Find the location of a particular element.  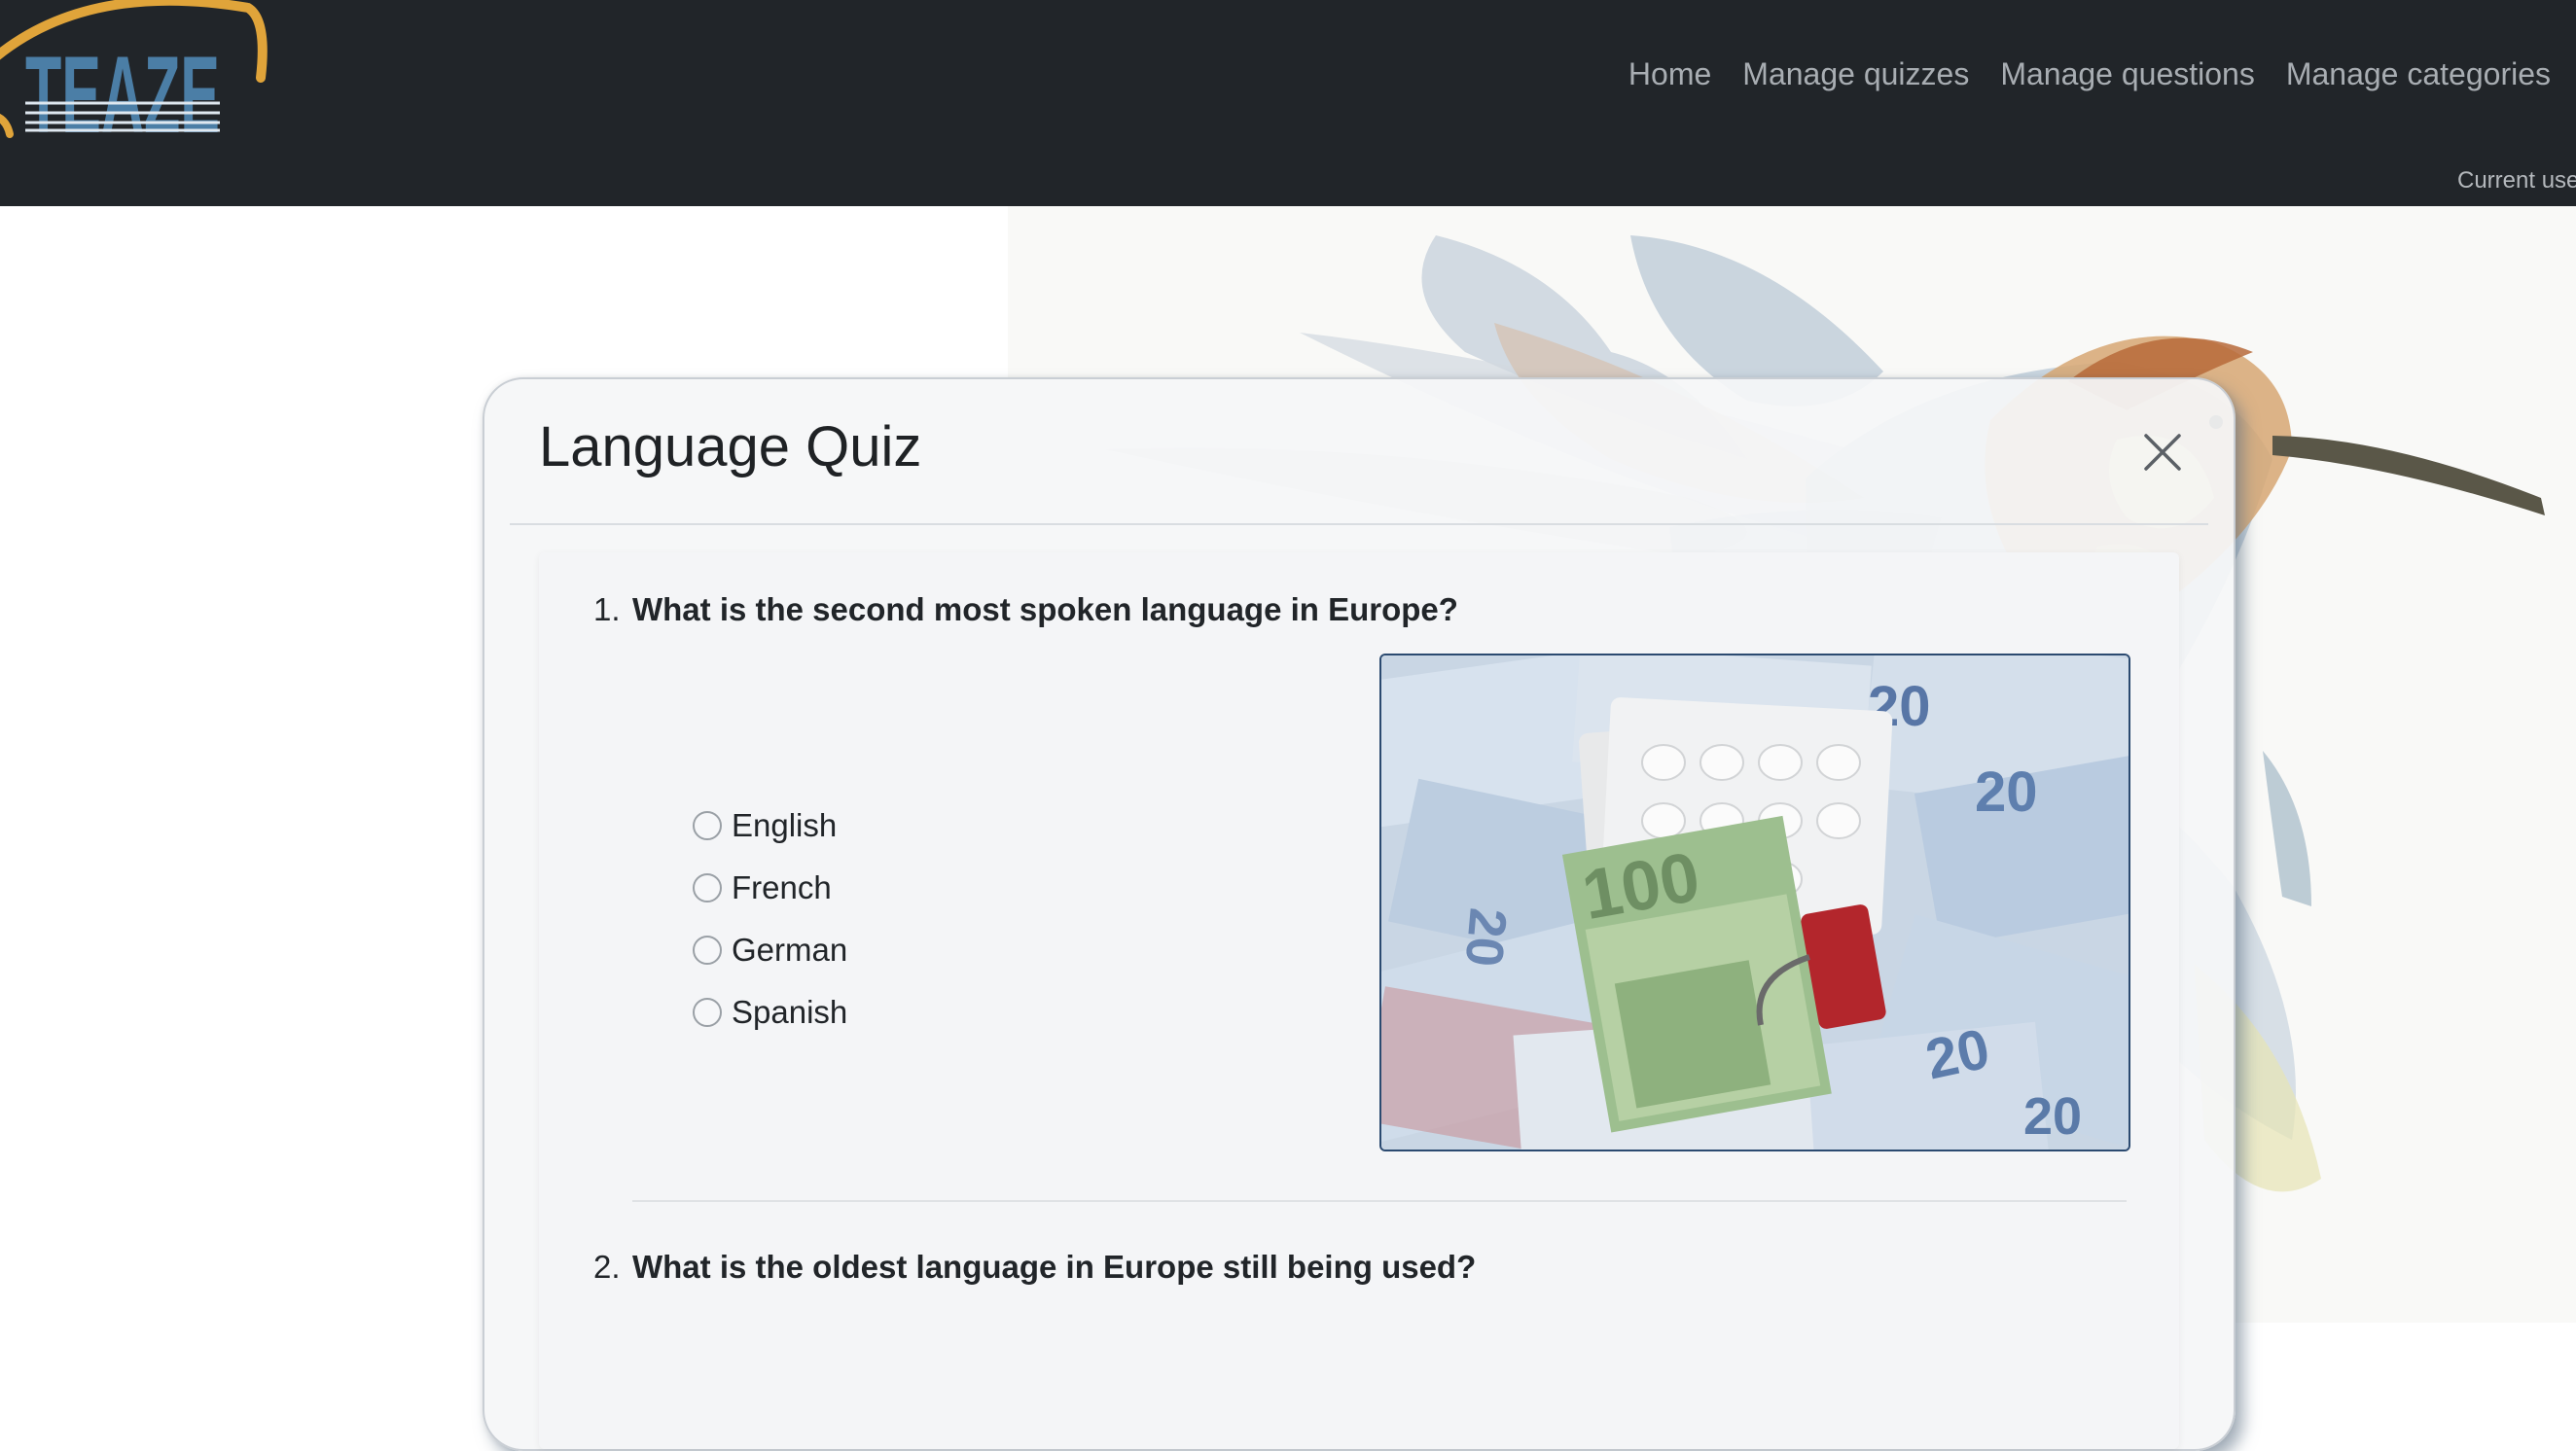

option-spanish: Spanish is located at coordinates (770, 1012).